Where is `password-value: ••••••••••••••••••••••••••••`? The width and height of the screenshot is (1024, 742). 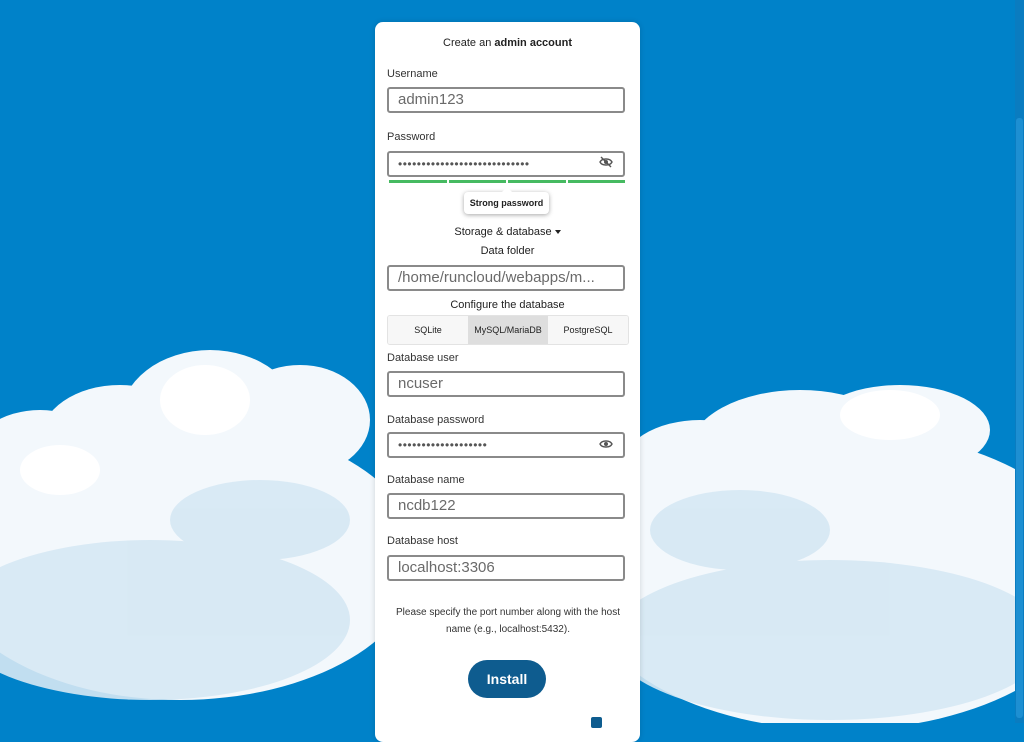
password-value: •••••••••••••••••••••••••••• is located at coordinates (464, 164).